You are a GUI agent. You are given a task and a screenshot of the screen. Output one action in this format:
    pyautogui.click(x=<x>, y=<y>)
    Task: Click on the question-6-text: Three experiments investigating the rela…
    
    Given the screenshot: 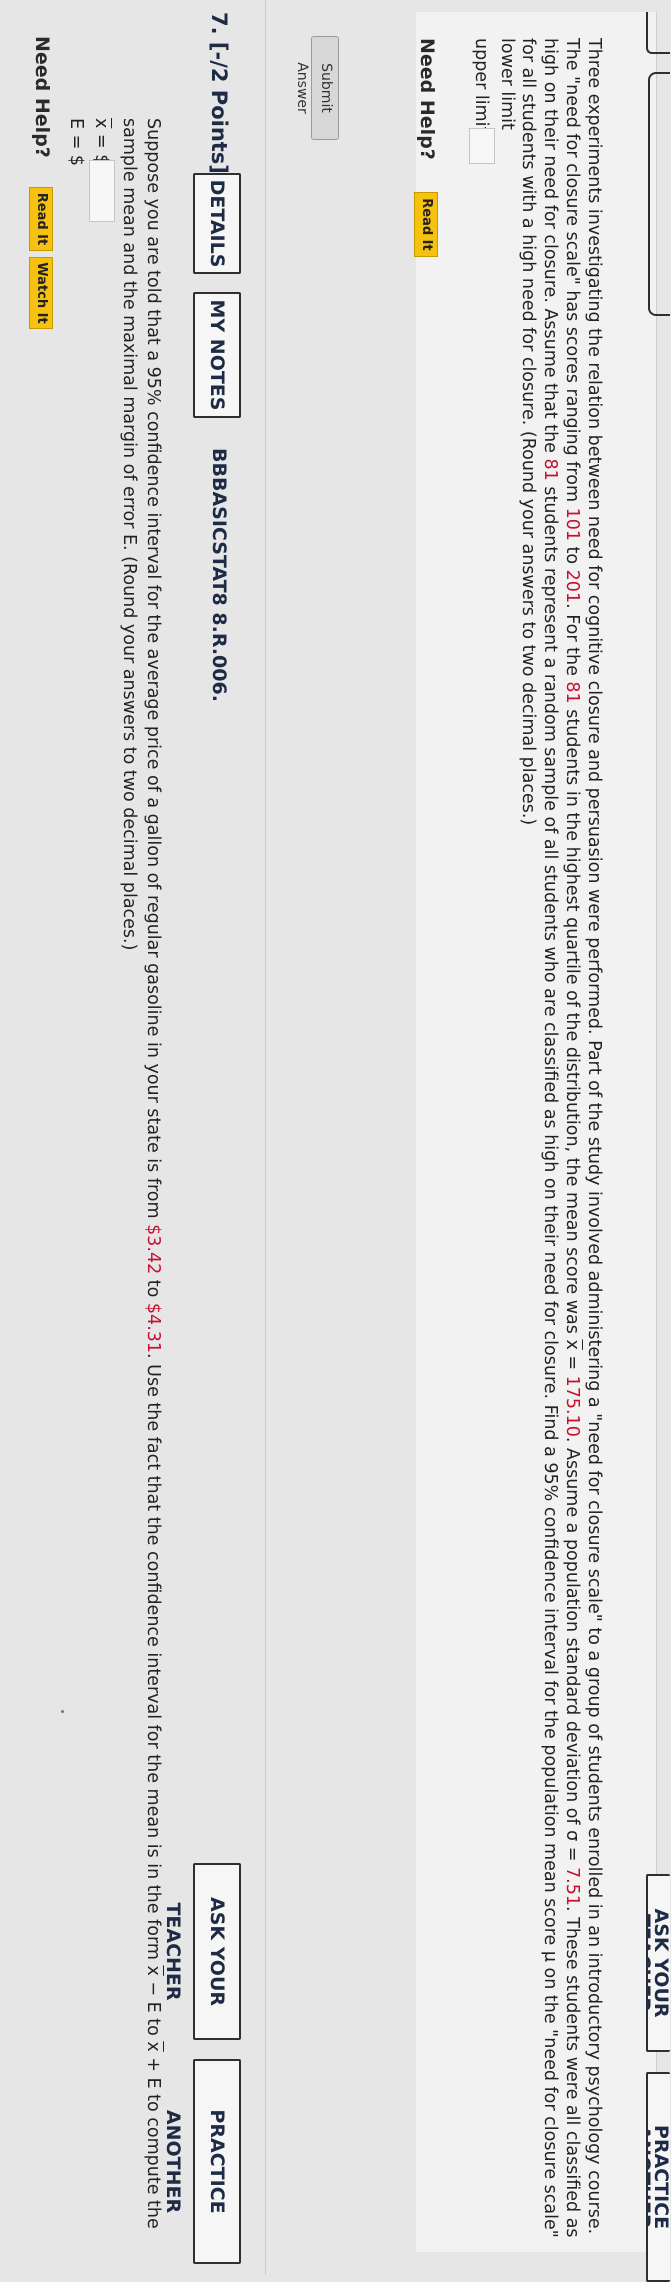 What is the action you would take?
    pyautogui.click(x=561, y=1138)
    